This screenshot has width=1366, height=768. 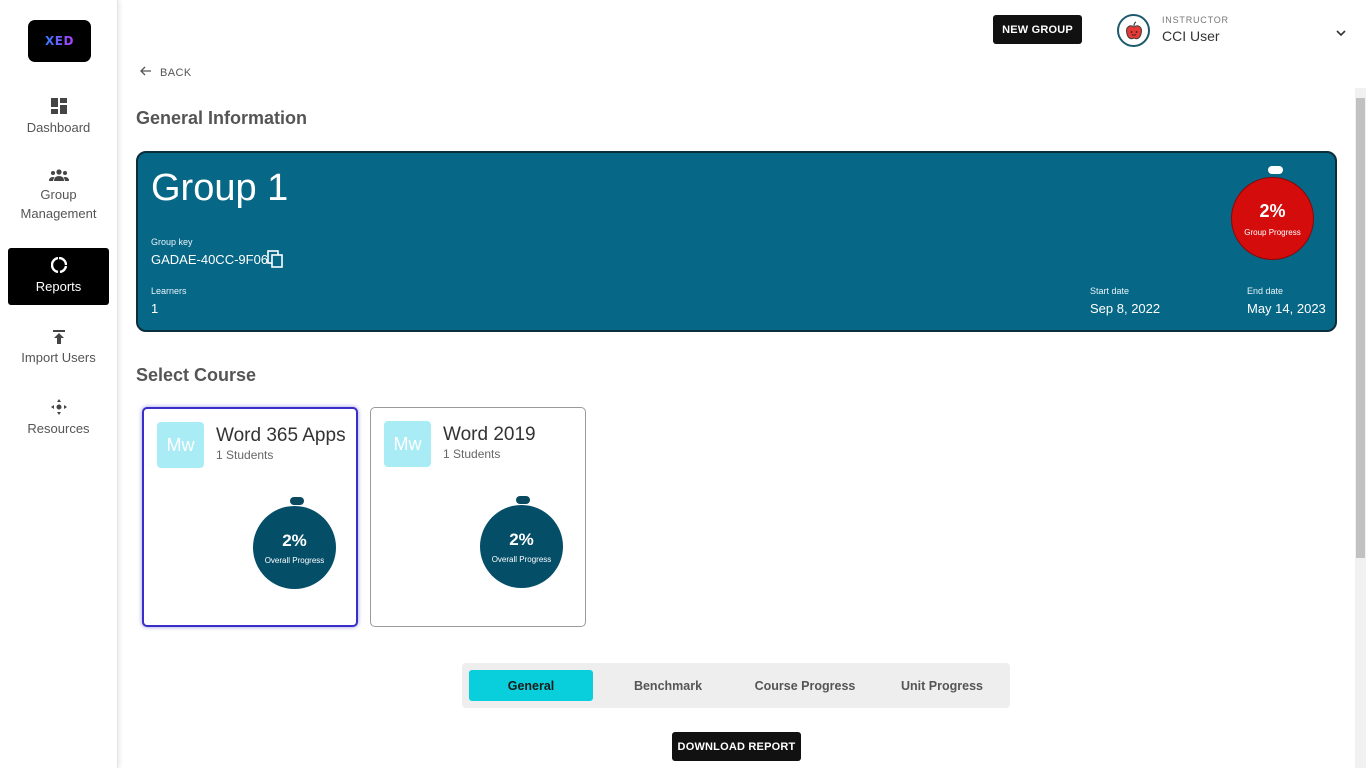 What do you see at coordinates (58, 276) in the screenshot?
I see `sidebar-item-reports: Reports` at bounding box center [58, 276].